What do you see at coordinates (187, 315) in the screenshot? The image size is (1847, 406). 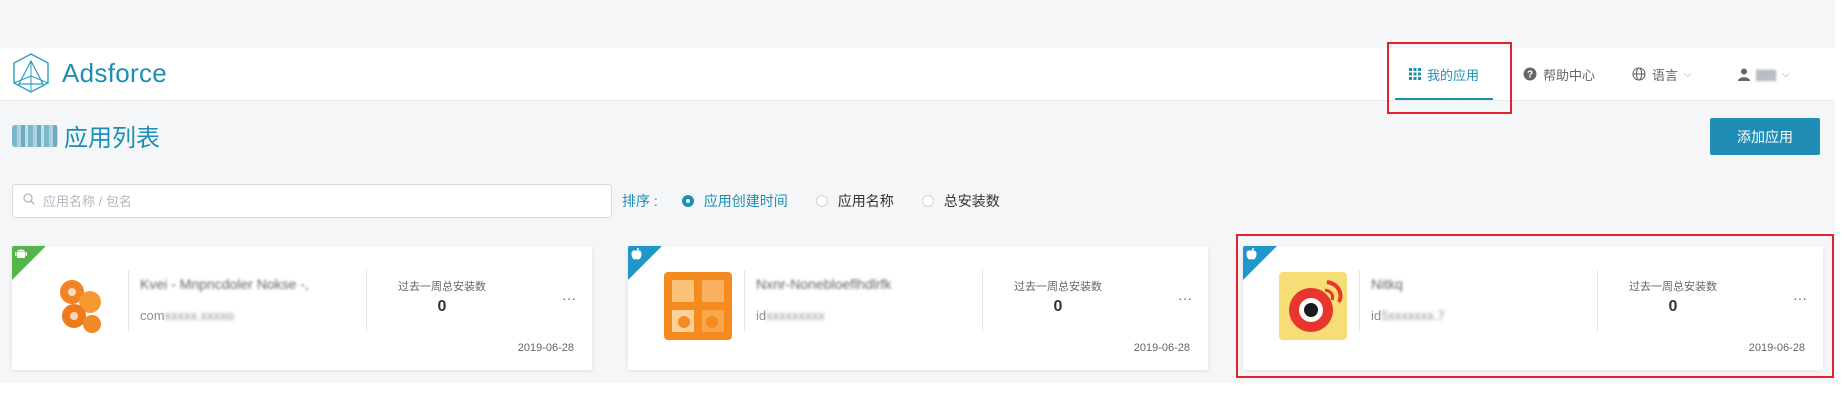 I see `app-package-id: comxxxxx.xxxxo` at bounding box center [187, 315].